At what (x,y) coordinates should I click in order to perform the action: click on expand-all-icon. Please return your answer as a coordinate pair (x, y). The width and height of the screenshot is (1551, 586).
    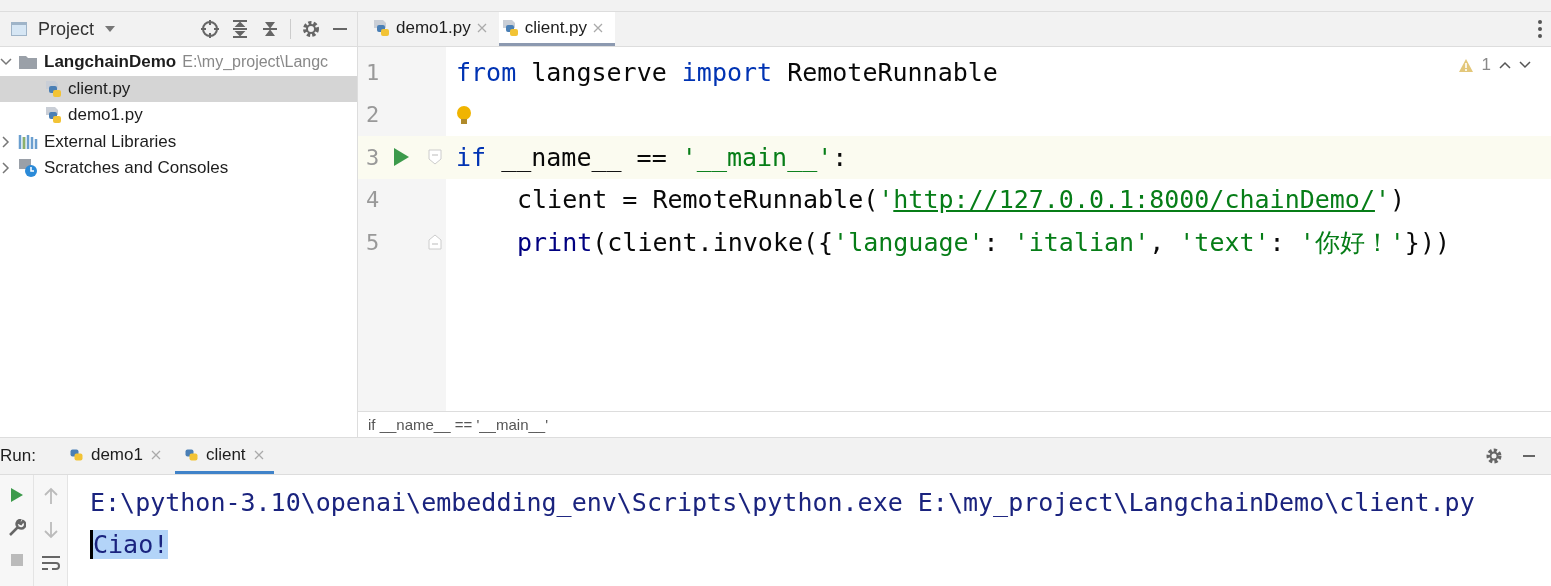
    Looking at the image, I should click on (240, 29).